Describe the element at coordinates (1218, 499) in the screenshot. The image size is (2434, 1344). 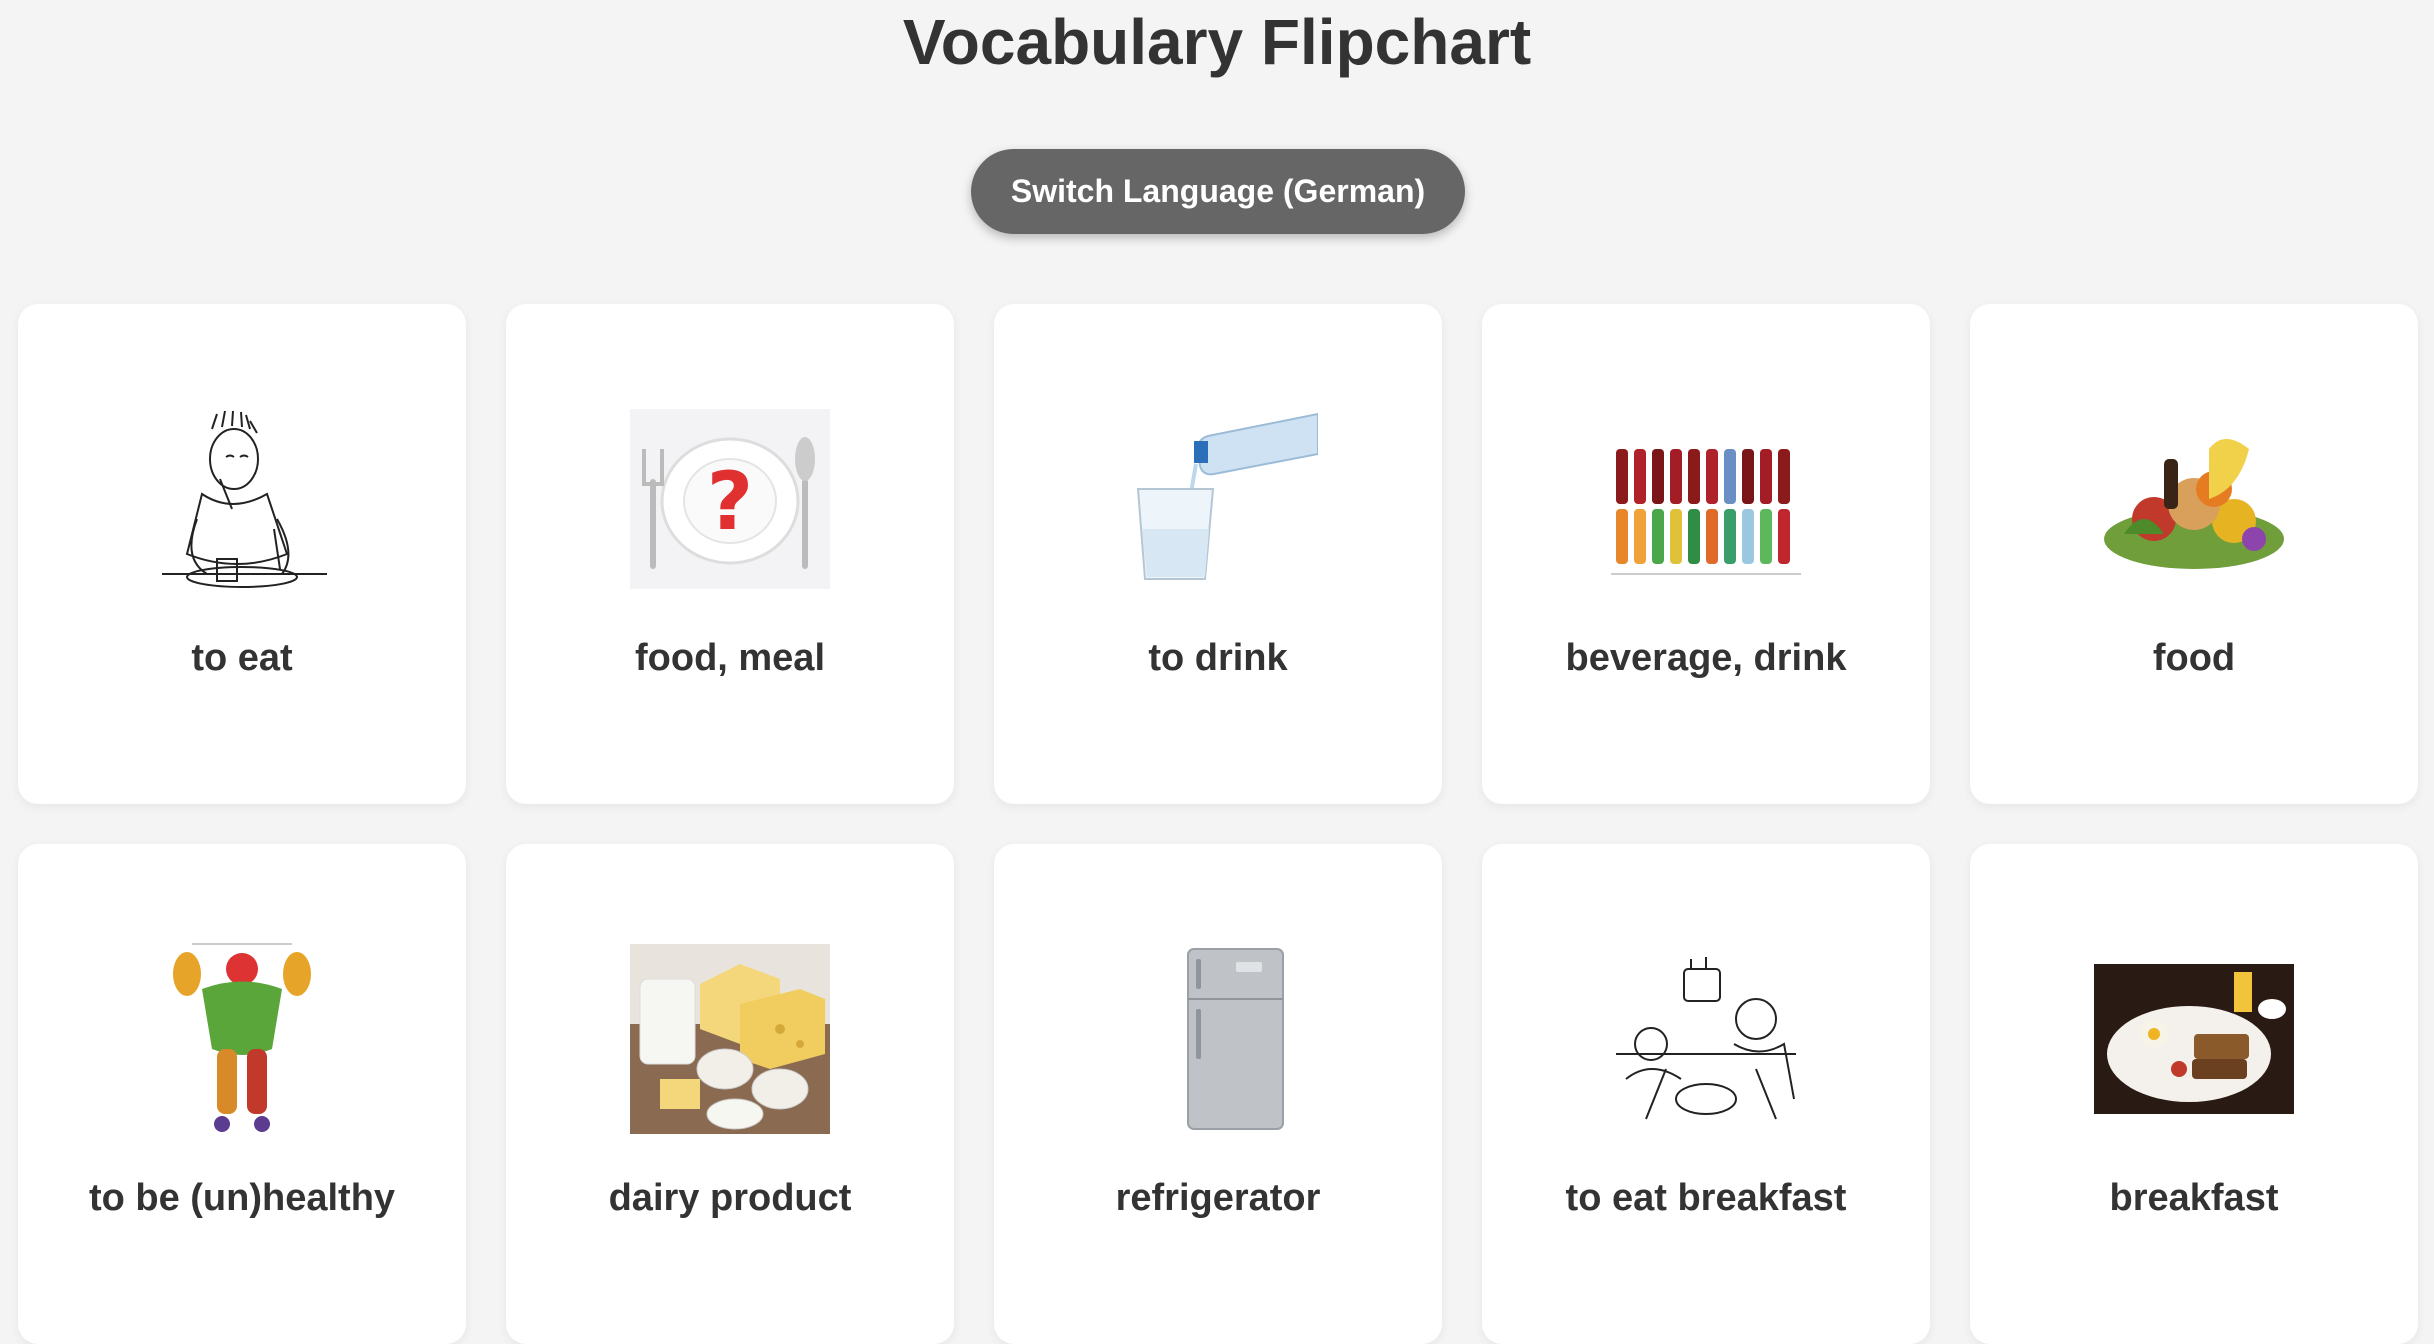
I see `water-pouring-icon` at that location.